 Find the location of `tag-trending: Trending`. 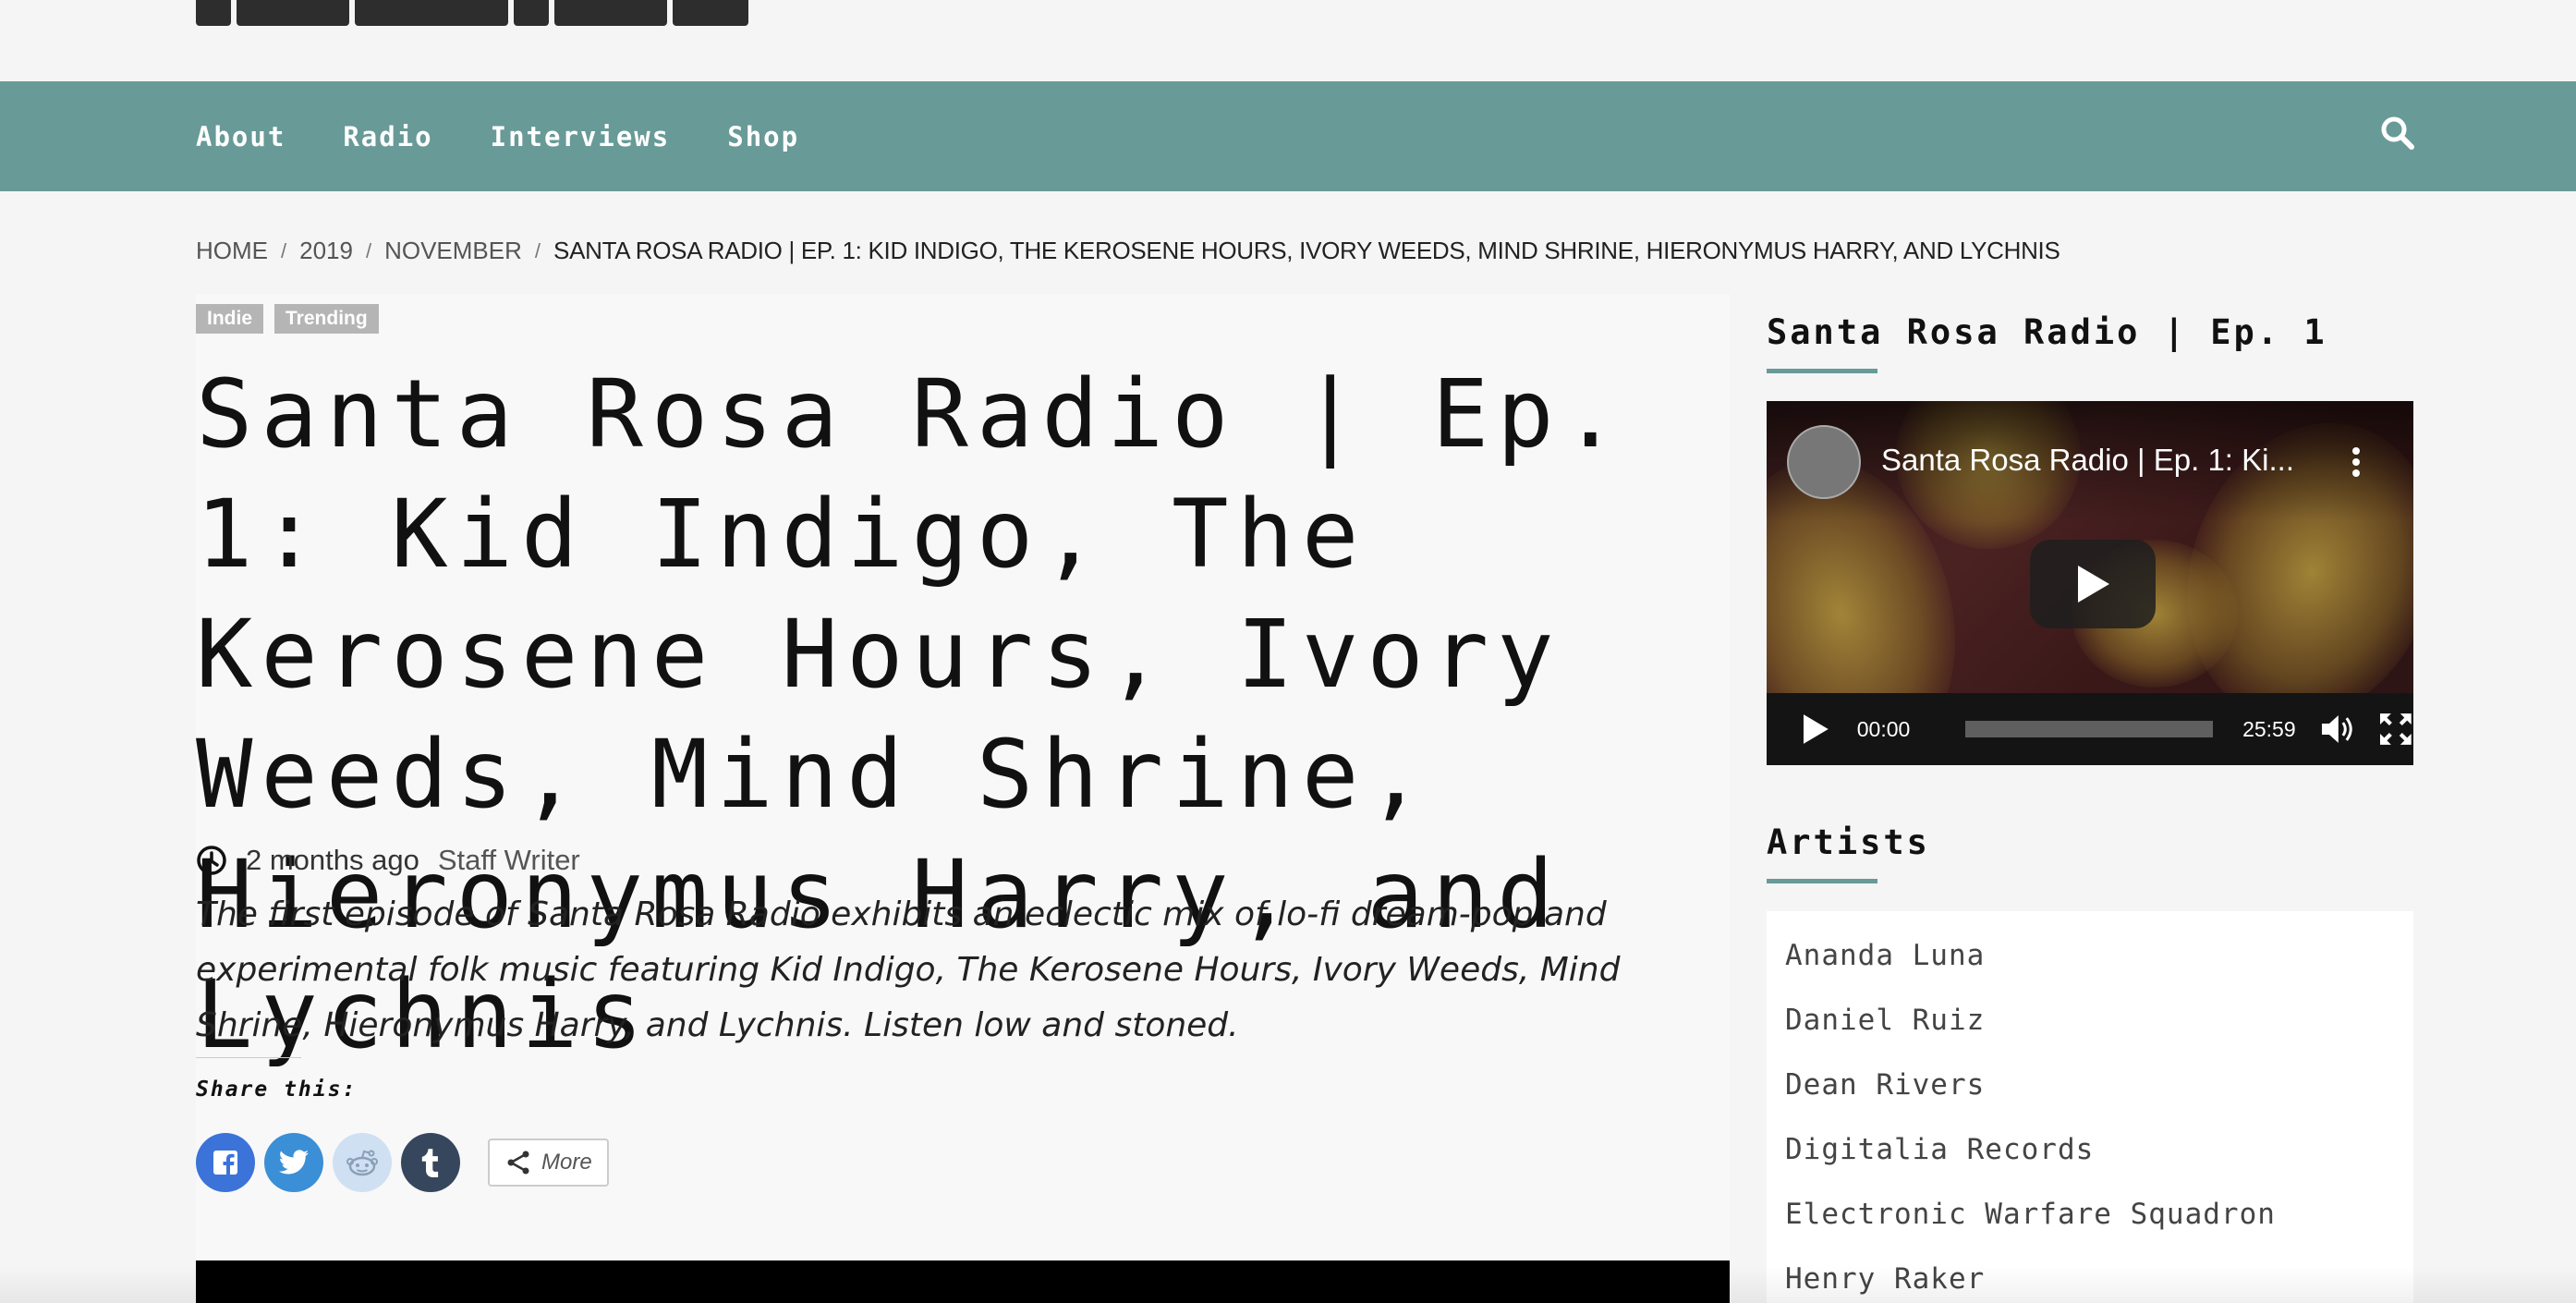

tag-trending: Trending is located at coordinates (326, 319).